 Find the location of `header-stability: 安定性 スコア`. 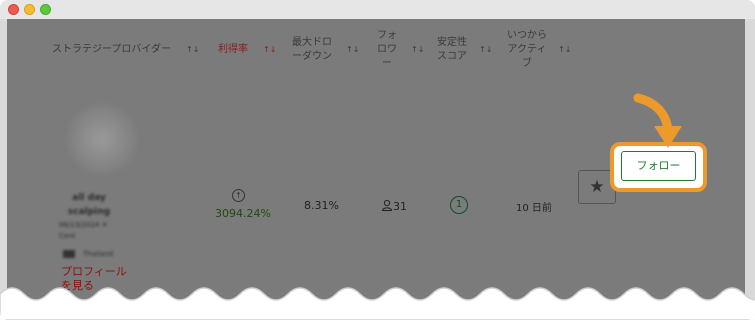

header-stability: 安定性 スコア is located at coordinates (452, 50).